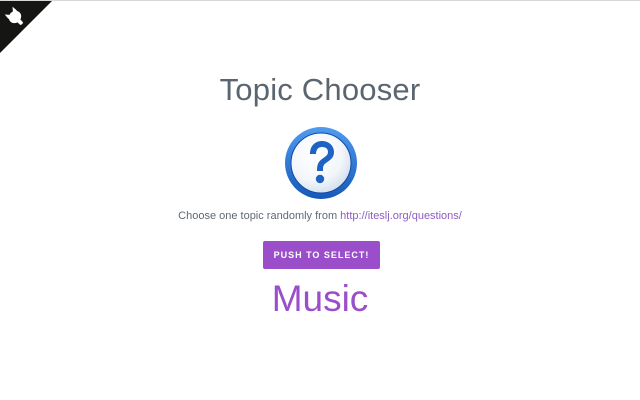 Image resolution: width=640 pixels, height=400 pixels. Describe the element at coordinates (259, 216) in the screenshot. I see `instructions-prefix: Choose one topic randomly from` at that location.